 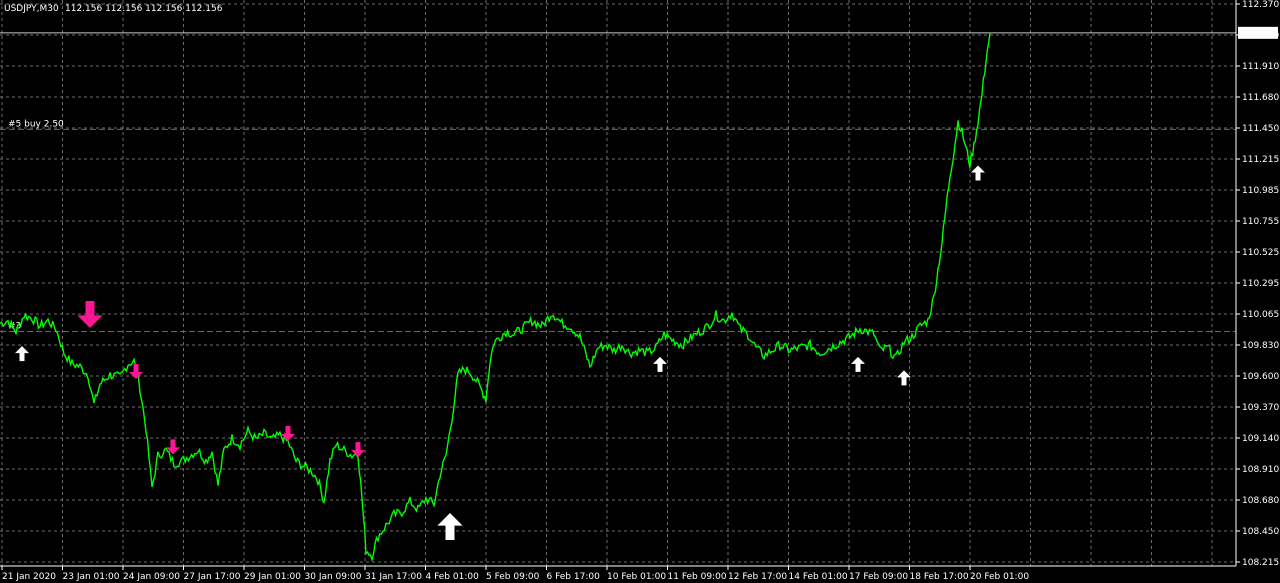 What do you see at coordinates (878, 577) in the screenshot?
I see `x-tick-label: 17 Feb 09:00` at bounding box center [878, 577].